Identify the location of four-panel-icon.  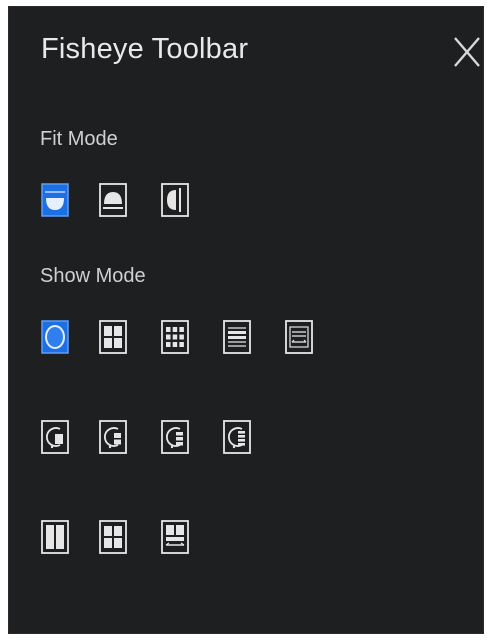
(113, 537).